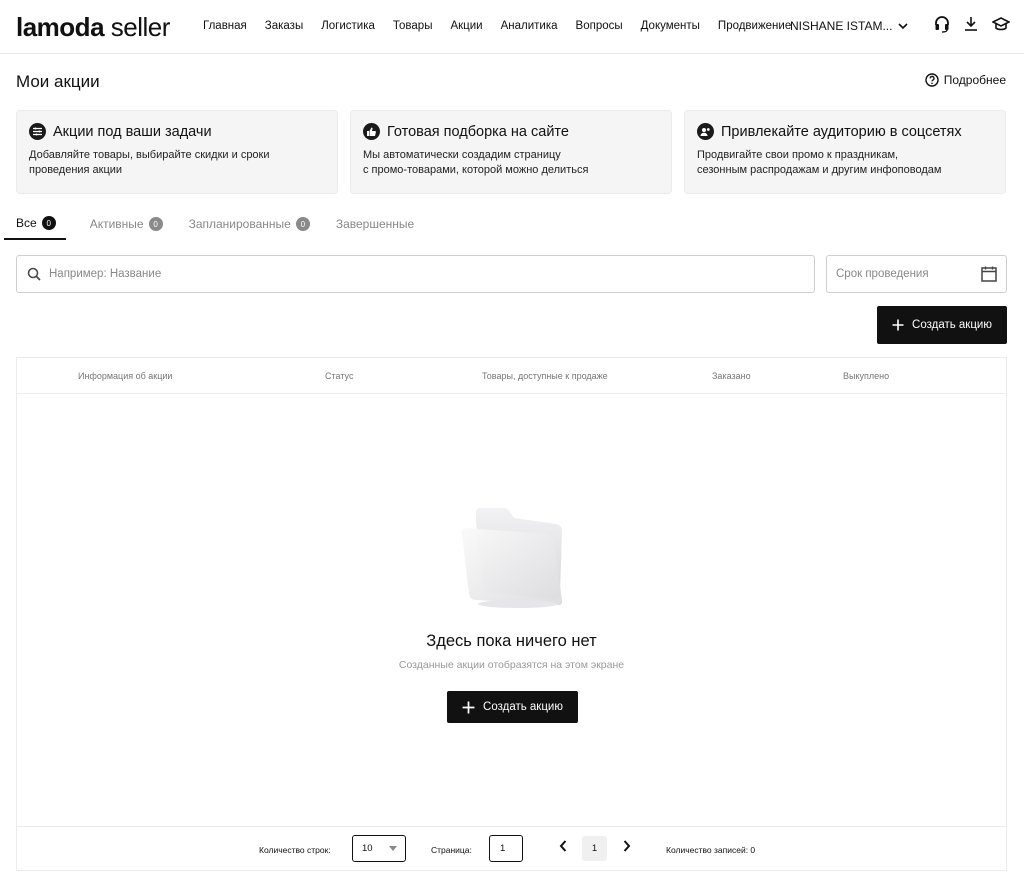 This screenshot has height=891, width=1024. What do you see at coordinates (348, 26) in the screenshot?
I see `nav-item-logistics: Логистика` at bounding box center [348, 26].